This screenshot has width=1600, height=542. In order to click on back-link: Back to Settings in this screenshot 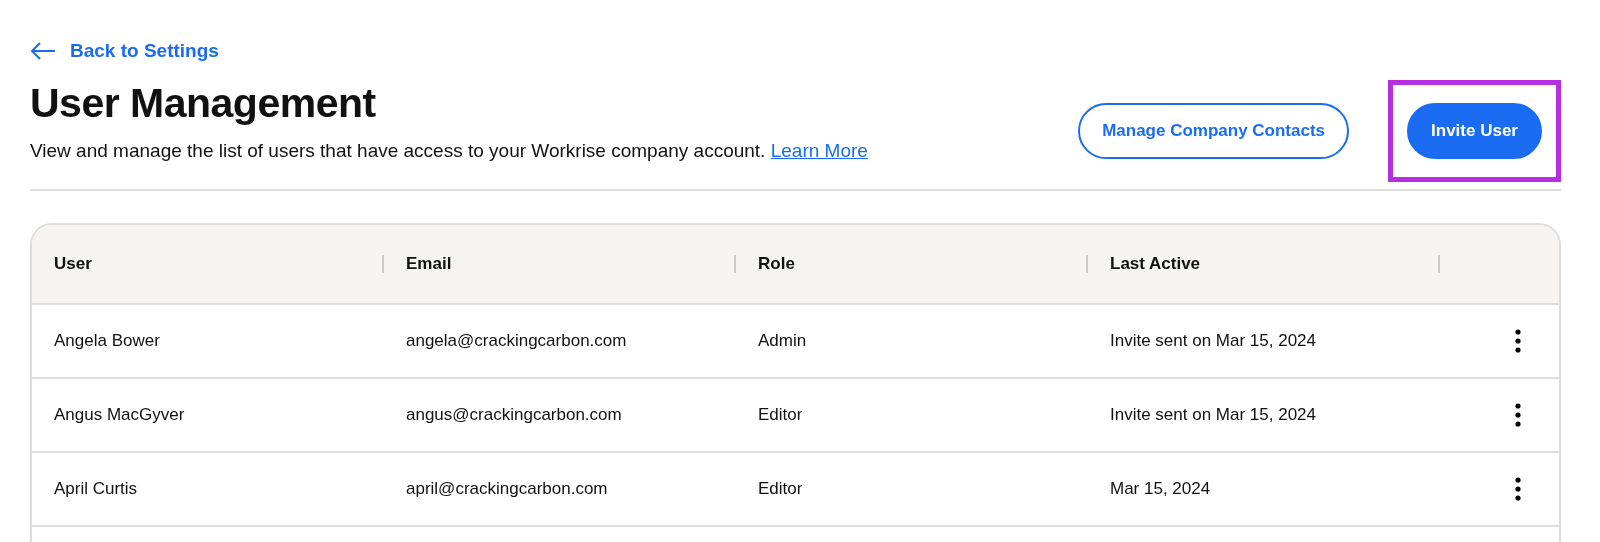, I will do `click(124, 51)`.